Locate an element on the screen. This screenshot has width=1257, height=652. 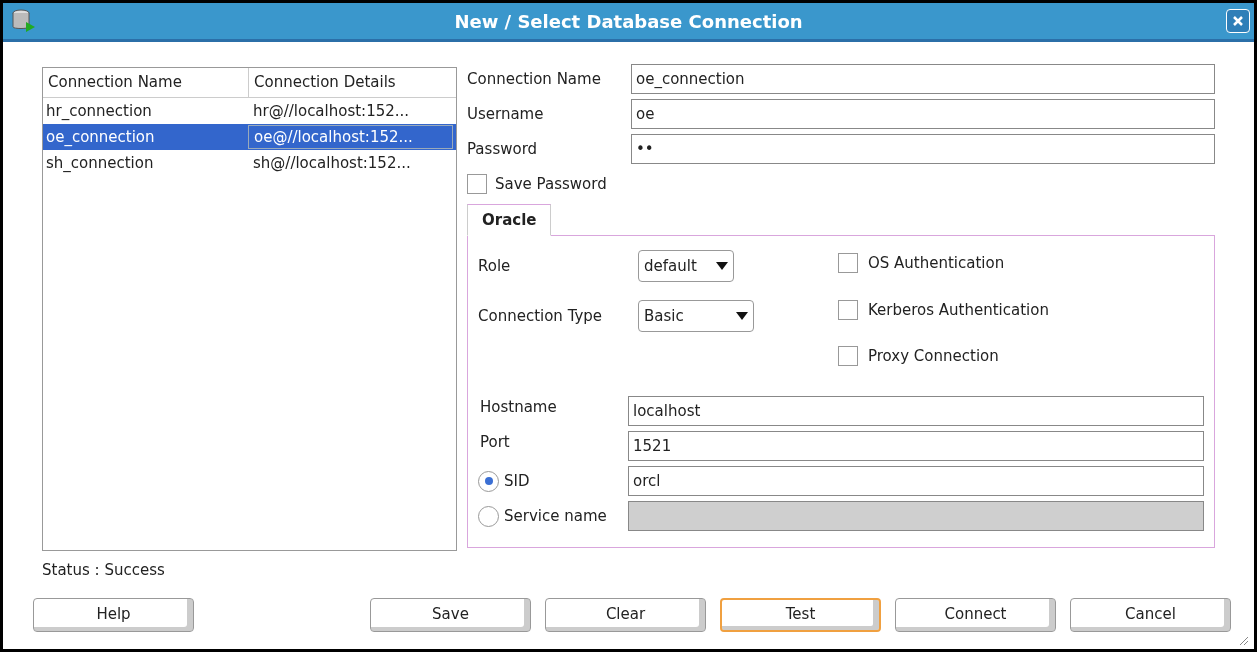
database-icon is located at coordinates (24, 21).